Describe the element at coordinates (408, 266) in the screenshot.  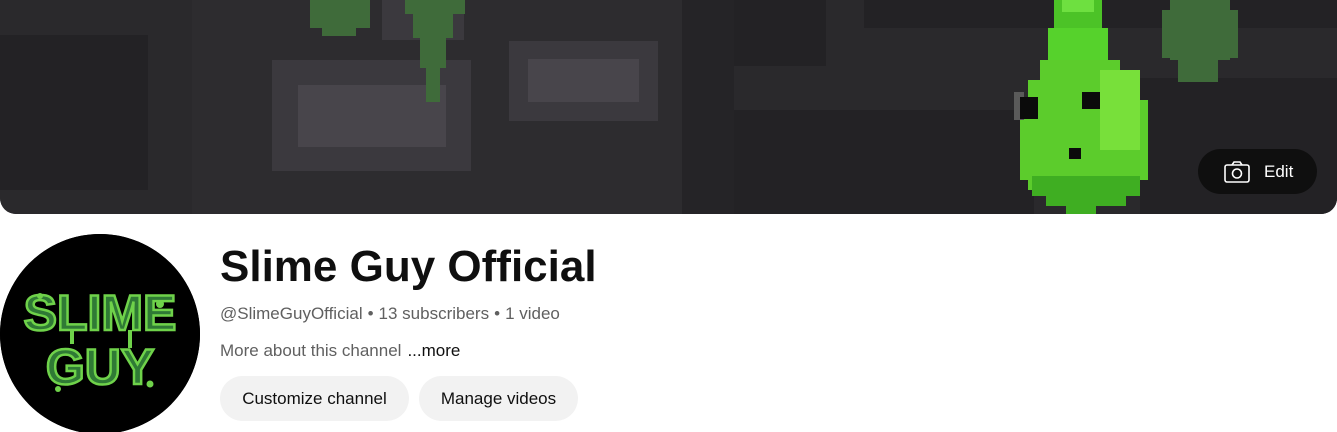
I see `channel-name: Slime Guy Official` at that location.